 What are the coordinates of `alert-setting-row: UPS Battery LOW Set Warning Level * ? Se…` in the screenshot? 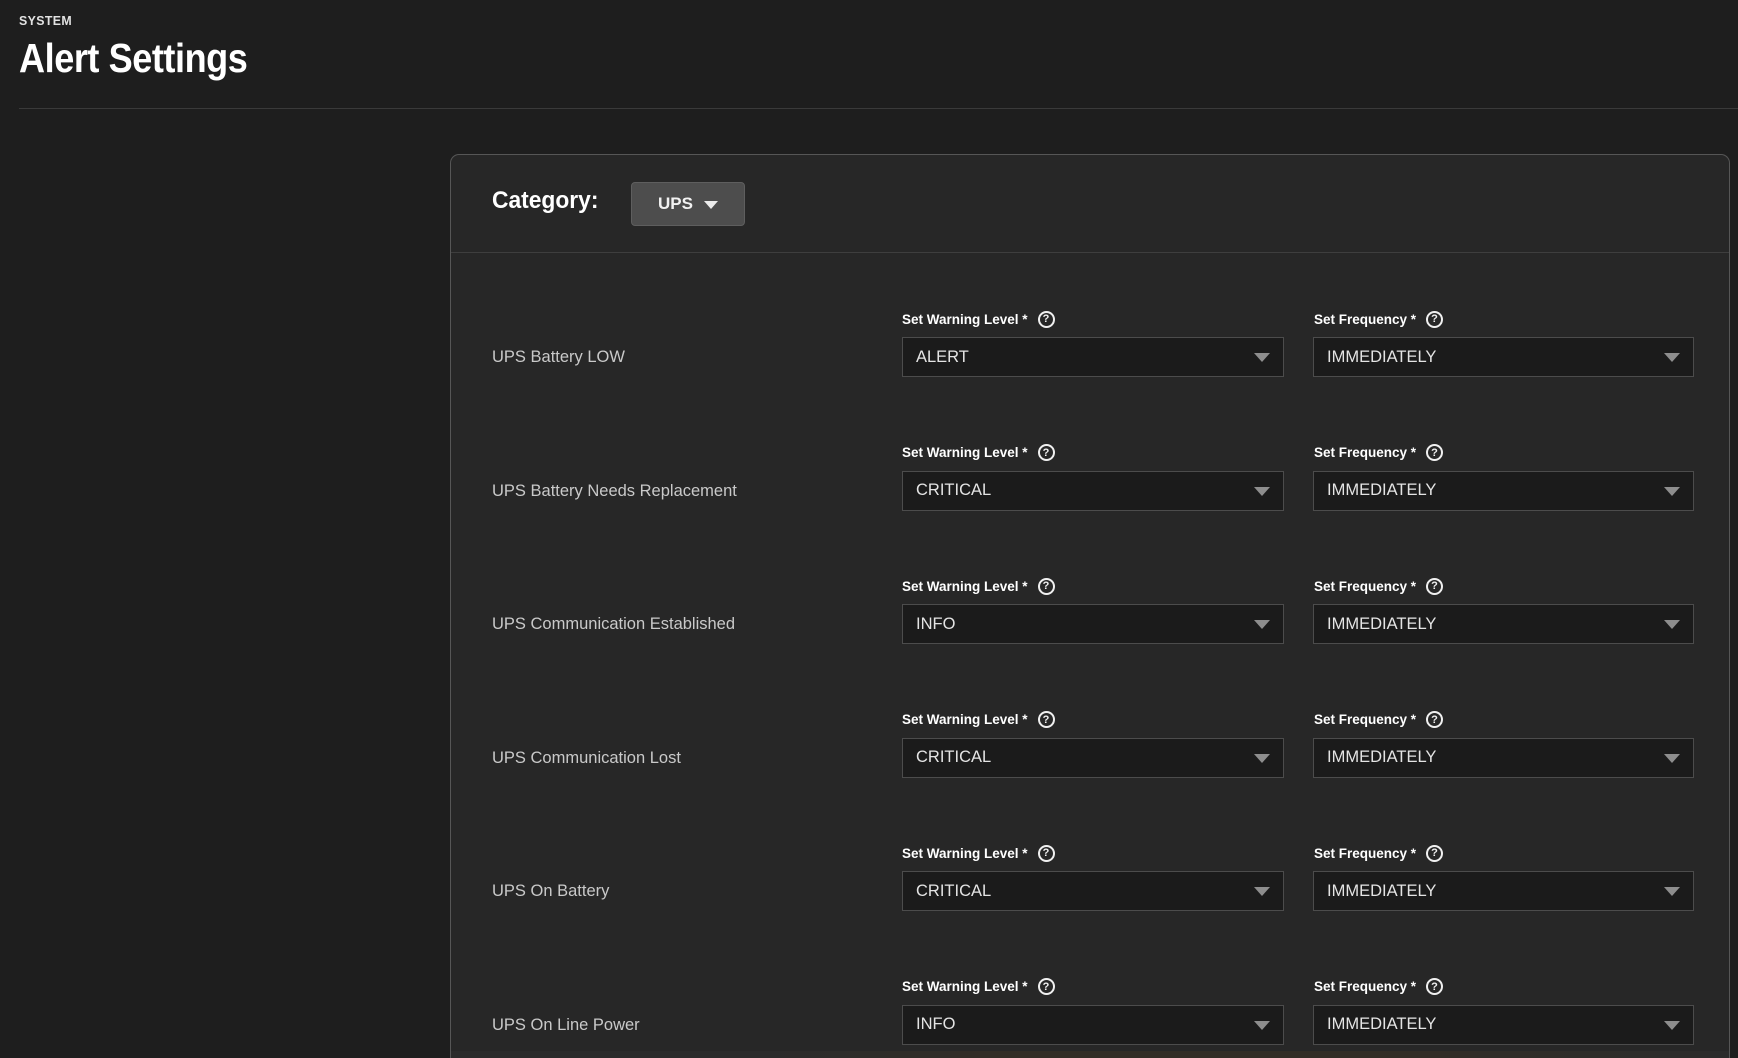 It's located at (1090, 359).